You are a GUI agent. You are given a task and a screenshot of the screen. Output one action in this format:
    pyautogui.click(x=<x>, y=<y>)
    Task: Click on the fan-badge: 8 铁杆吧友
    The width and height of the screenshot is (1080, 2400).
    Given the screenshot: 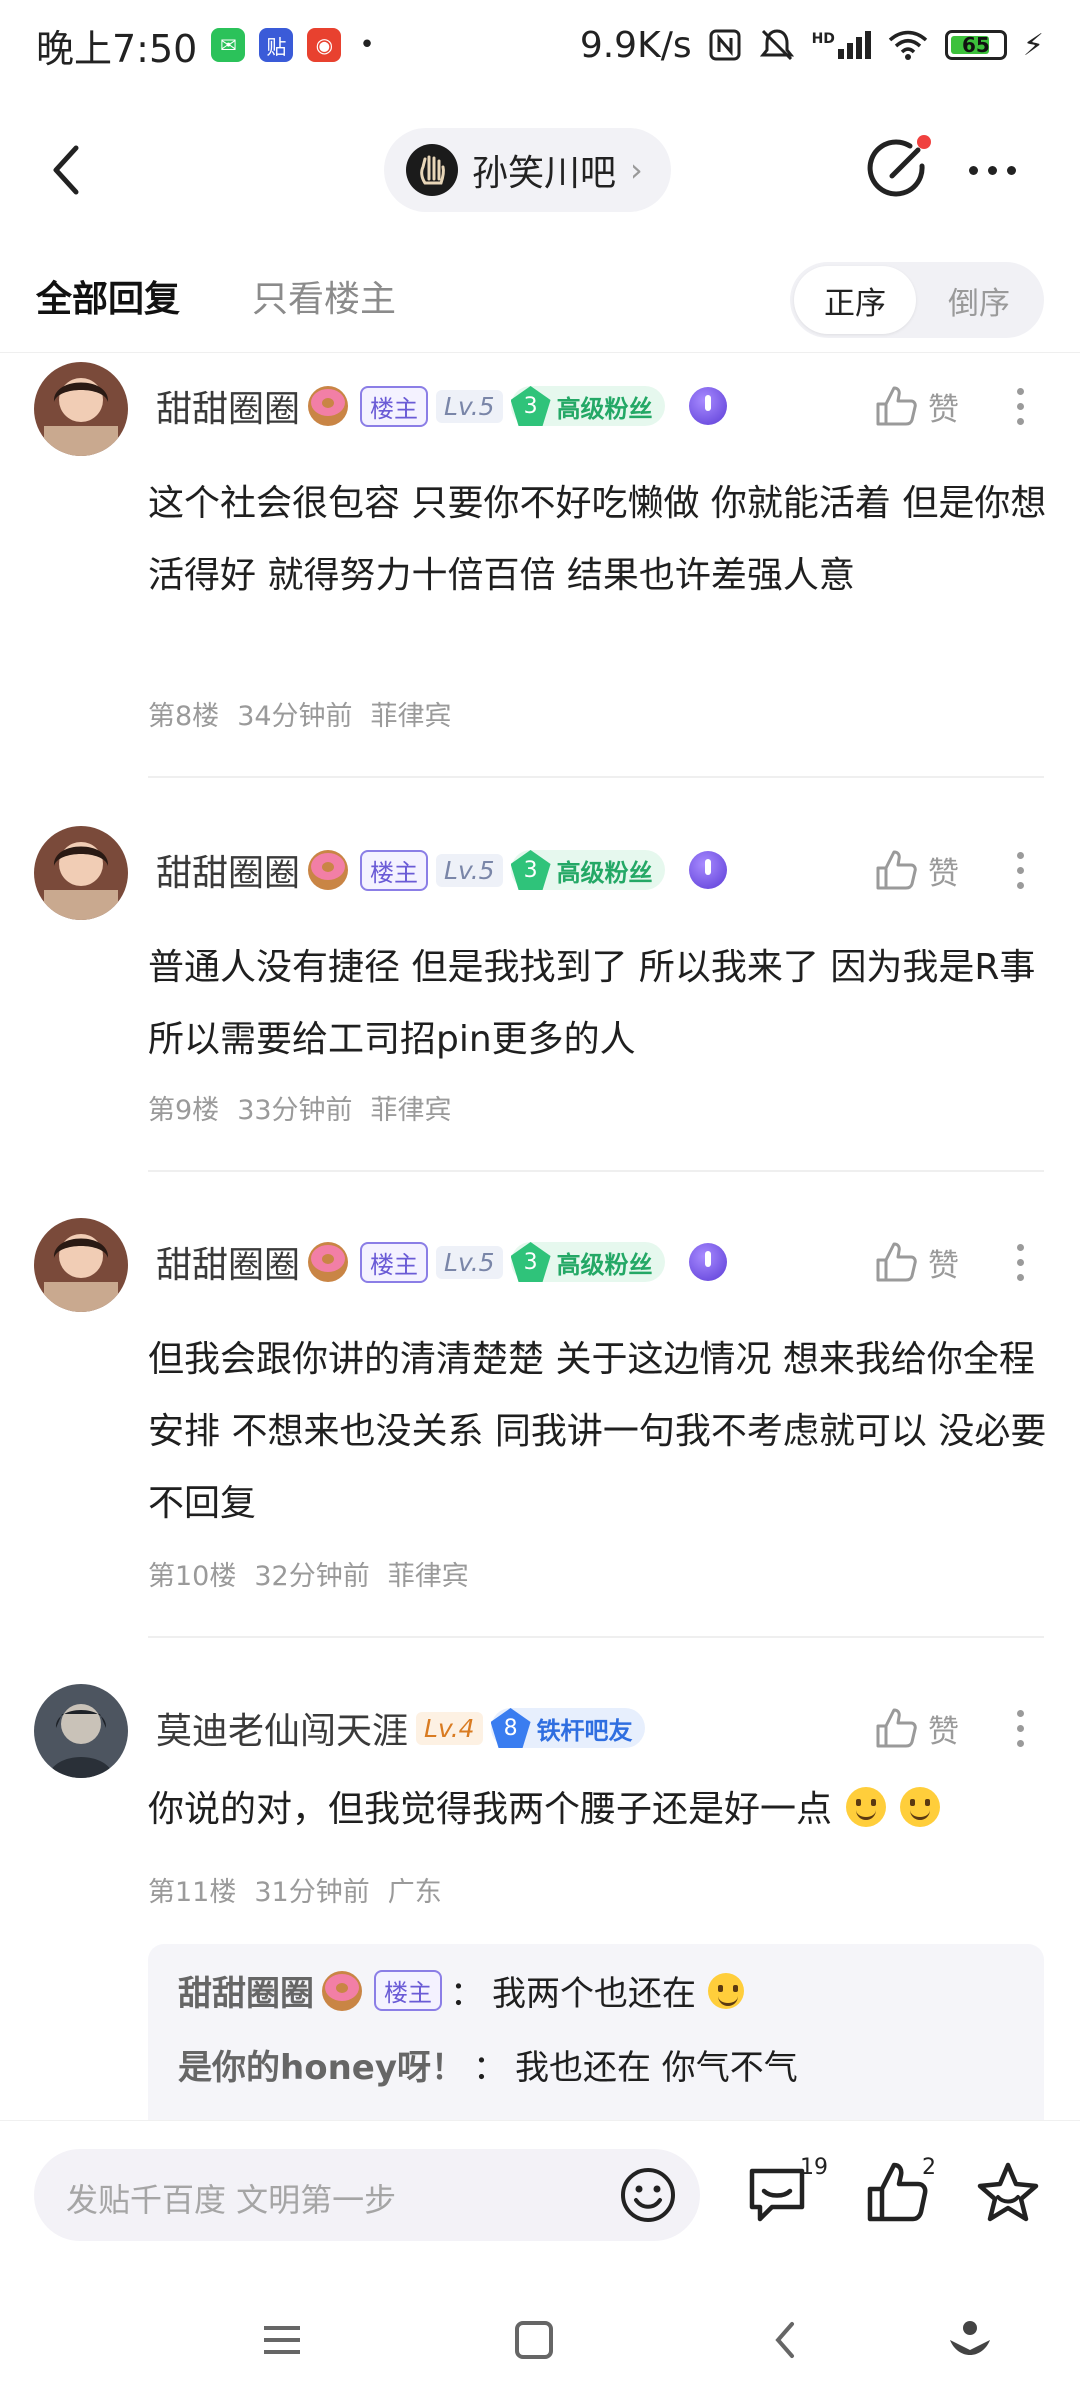 What is the action you would take?
    pyautogui.click(x=567, y=1728)
    